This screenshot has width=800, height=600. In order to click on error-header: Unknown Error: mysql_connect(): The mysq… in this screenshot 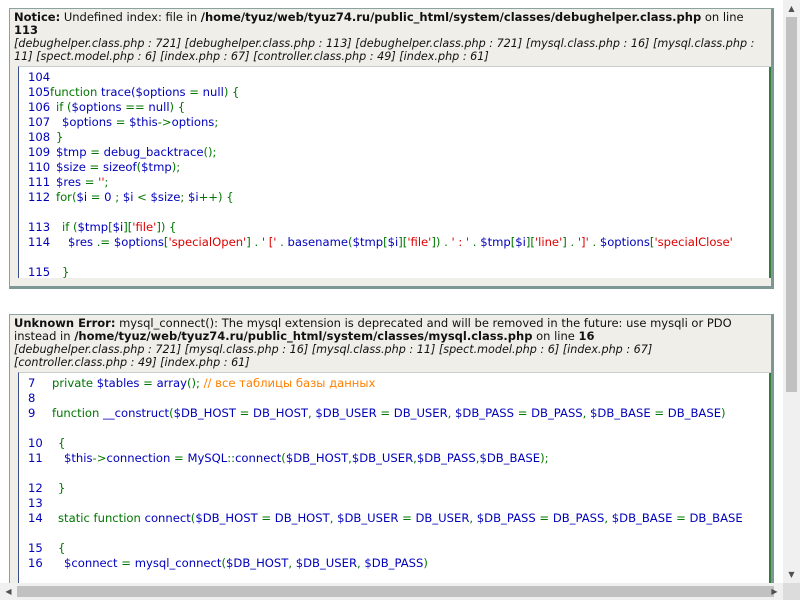, I will do `click(390, 343)`.